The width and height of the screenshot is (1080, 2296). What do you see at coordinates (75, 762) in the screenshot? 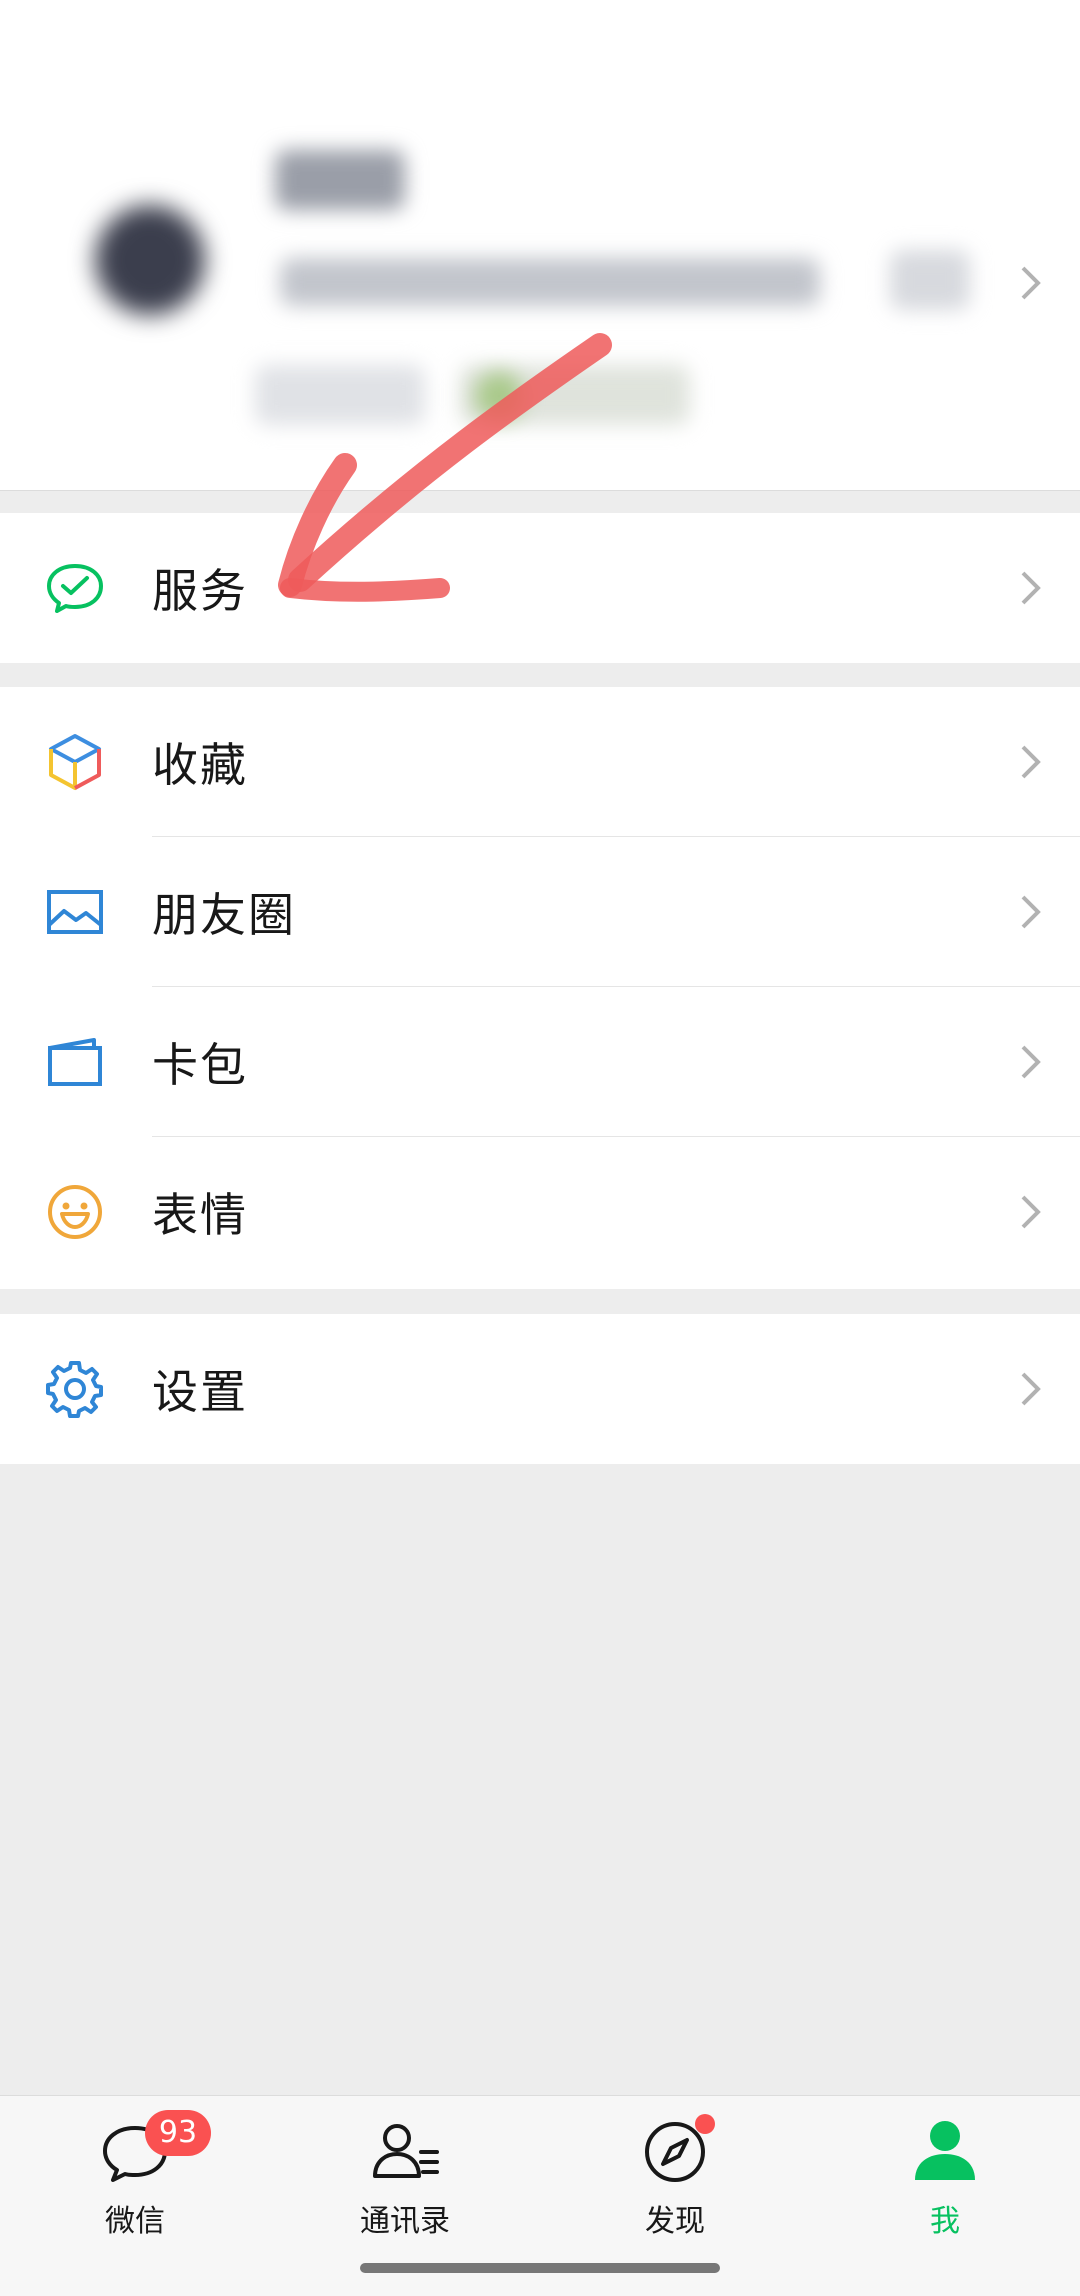
I see `favorites-cube-icon` at bounding box center [75, 762].